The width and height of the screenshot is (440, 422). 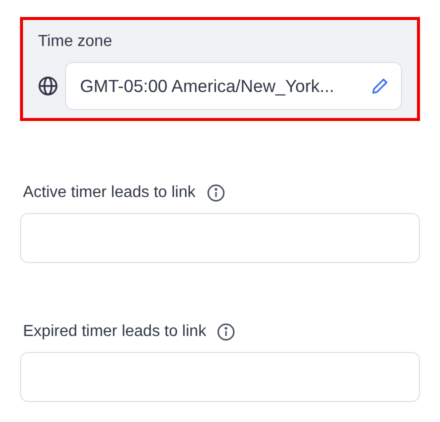 What do you see at coordinates (48, 86) in the screenshot?
I see `globe-icon` at bounding box center [48, 86].